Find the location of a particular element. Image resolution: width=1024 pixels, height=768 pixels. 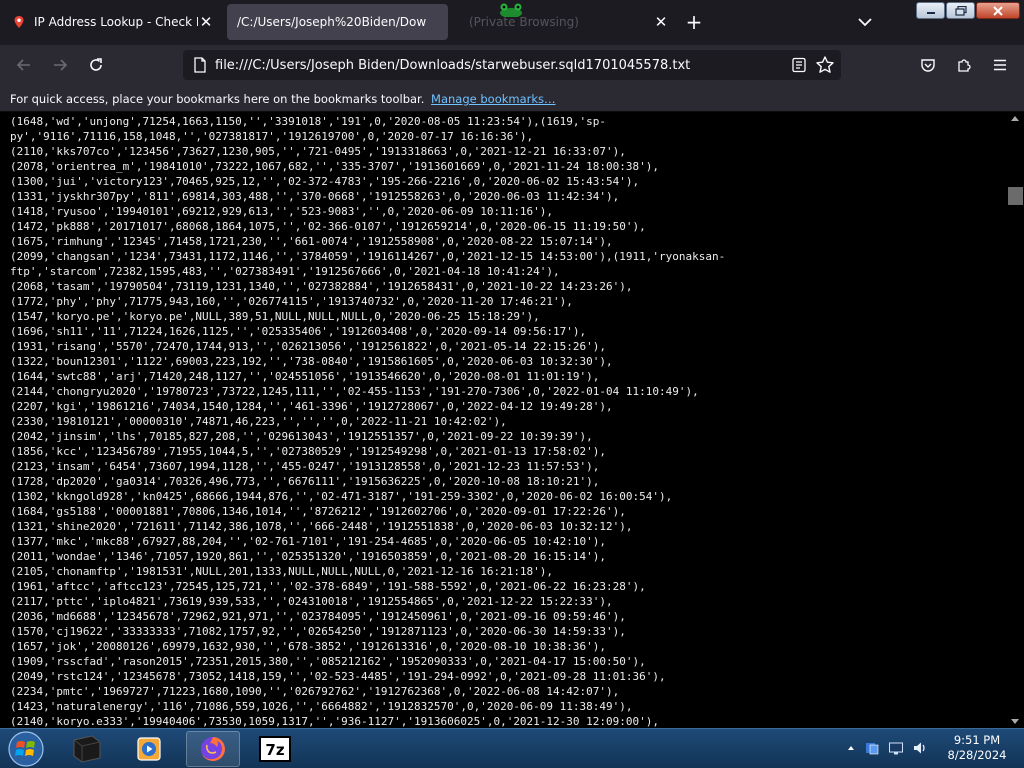

7zip-icon: 7z is located at coordinates (275, 749).